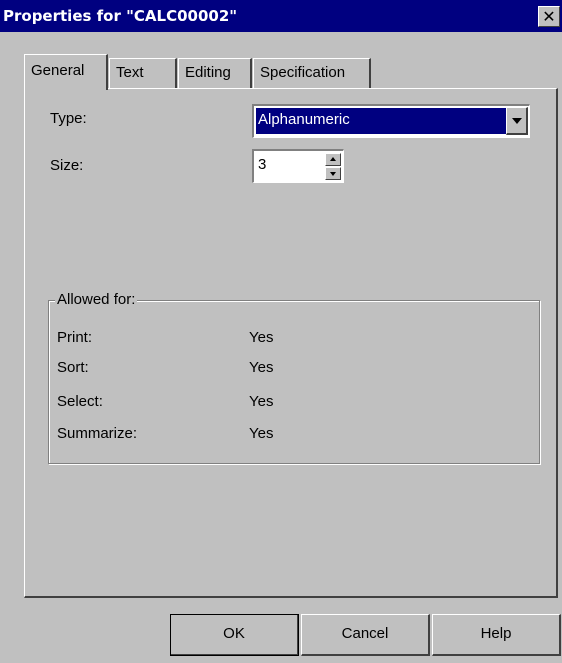  I want to click on dropdown-button, so click(517, 121).